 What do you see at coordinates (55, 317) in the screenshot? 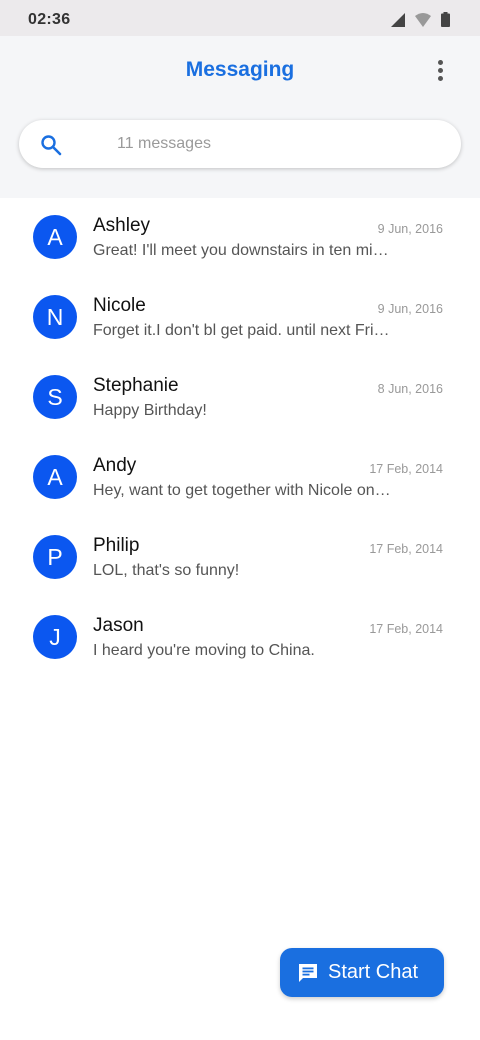
I see `avatar: N` at bounding box center [55, 317].